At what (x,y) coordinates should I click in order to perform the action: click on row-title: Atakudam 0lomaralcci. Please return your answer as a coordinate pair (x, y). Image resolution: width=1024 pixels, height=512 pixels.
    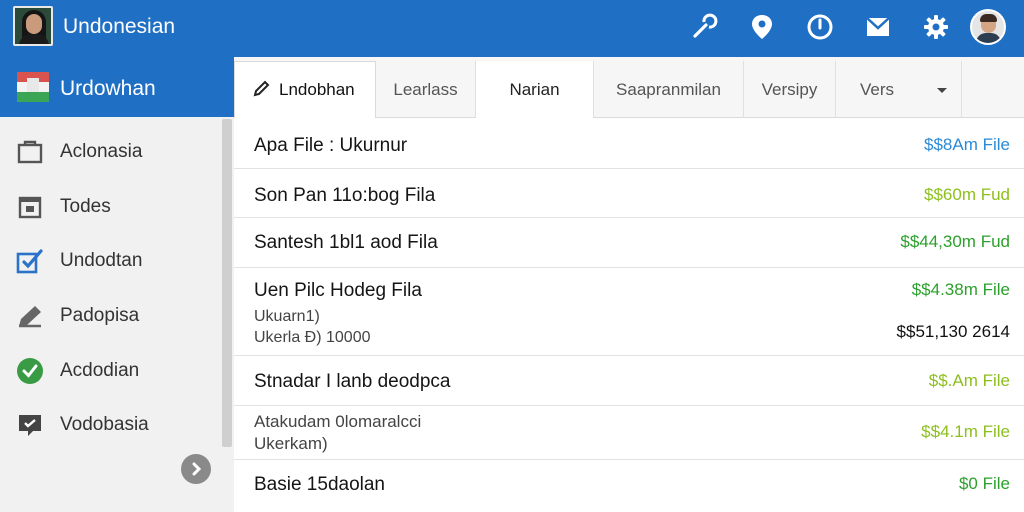
    Looking at the image, I should click on (338, 421).